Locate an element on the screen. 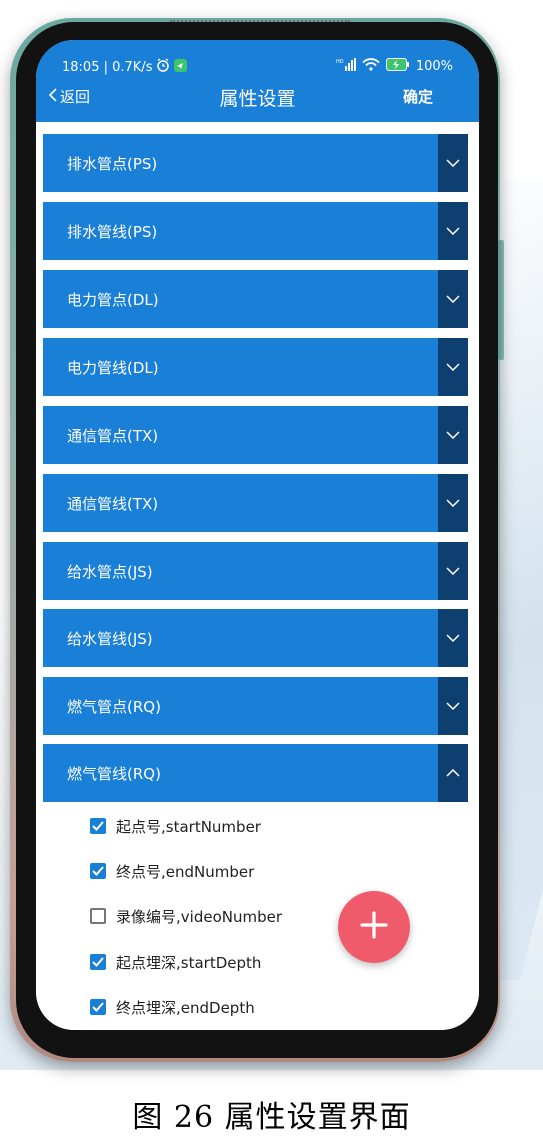 The height and width of the screenshot is (1139, 543). section-header: 给水管点(JS) is located at coordinates (255, 571).